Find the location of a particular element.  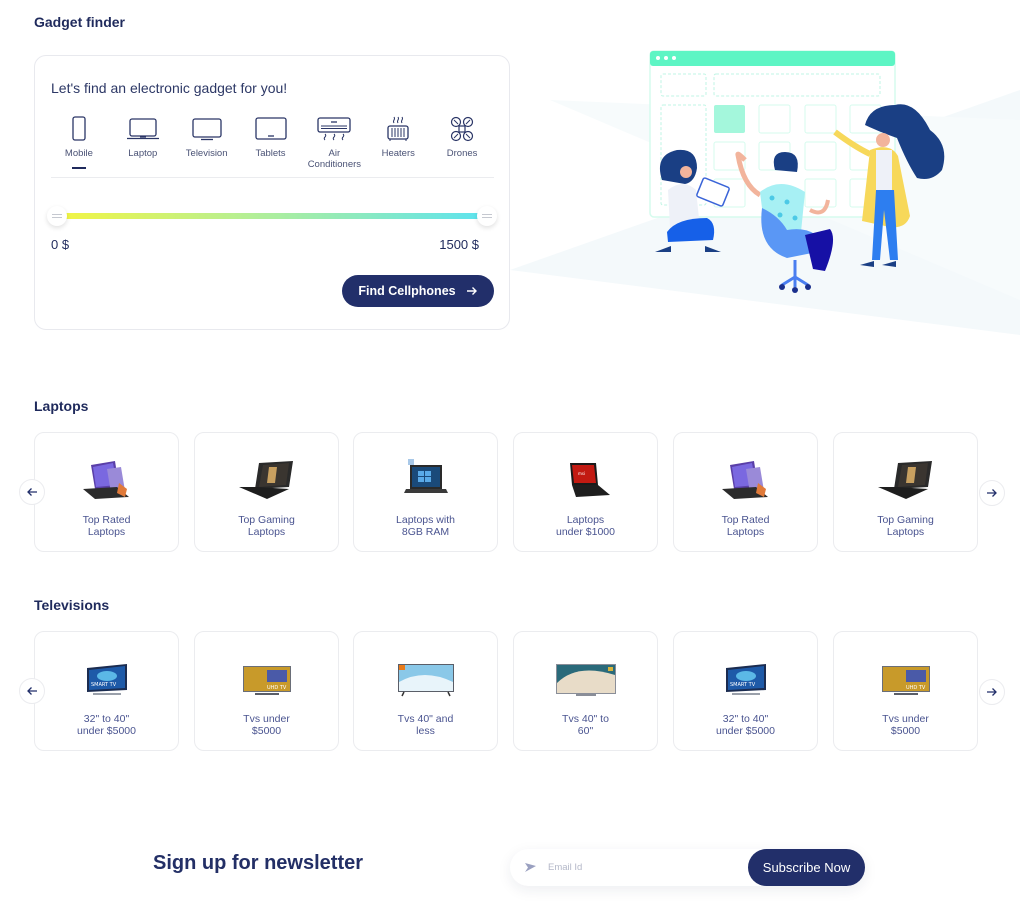

laptops-next-button is located at coordinates (992, 493).